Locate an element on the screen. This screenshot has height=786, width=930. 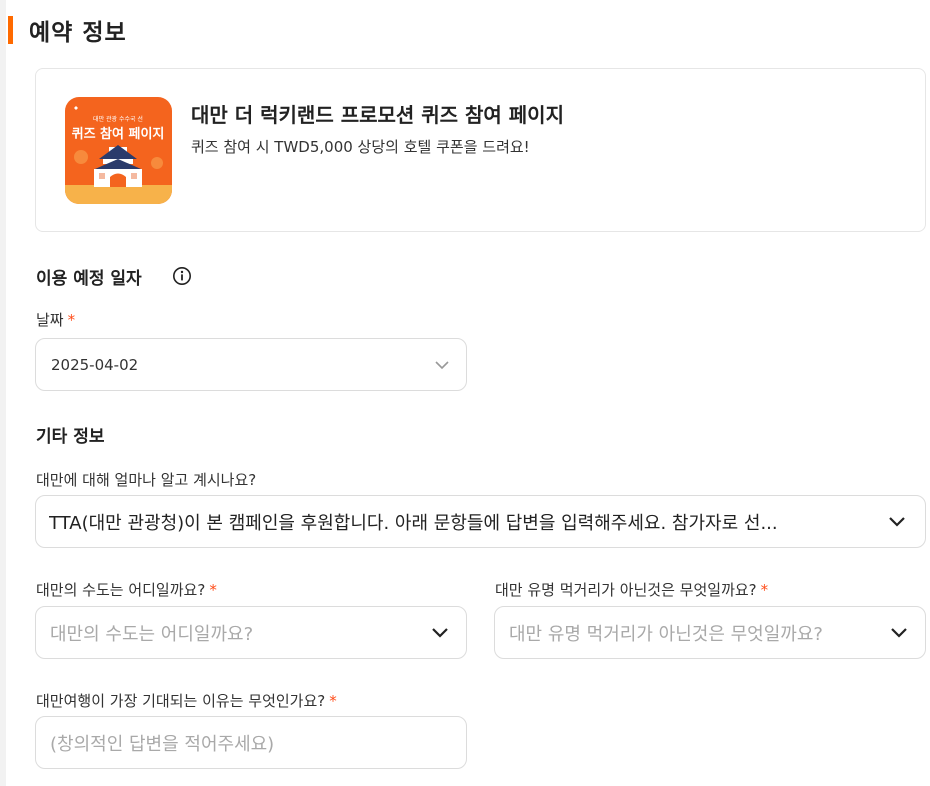
promo-thumbnail: 대만 관광 수수국 선 퀴즈 참여 페이지 is located at coordinates (118, 150).